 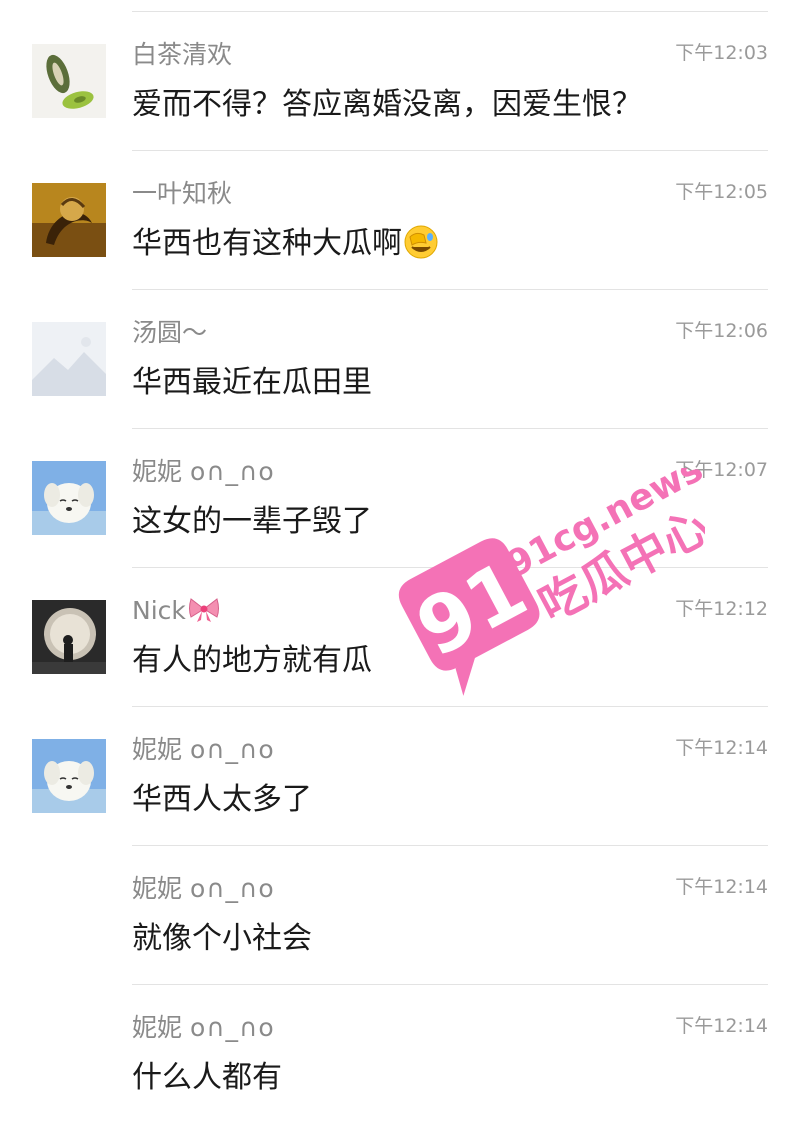 What do you see at coordinates (721, 53) in the screenshot?
I see `timestamp: 下午12:03` at bounding box center [721, 53].